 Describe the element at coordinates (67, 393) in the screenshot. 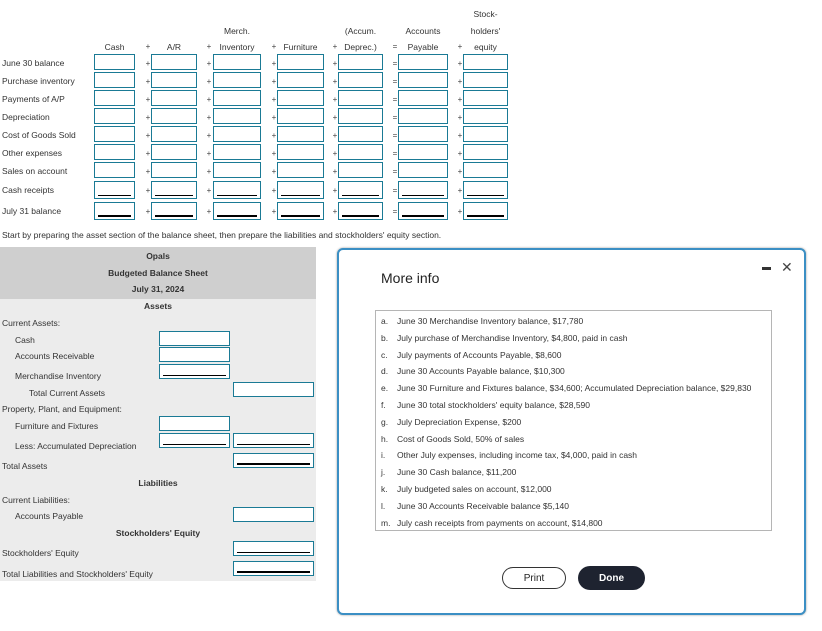

I see `total-current-label: Total Current Assets` at that location.